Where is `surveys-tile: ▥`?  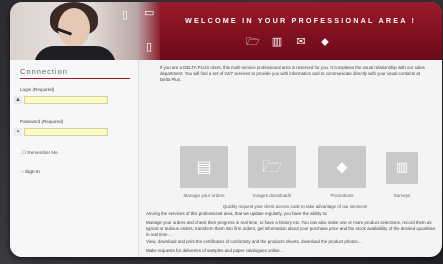
surveys-tile: ▥ is located at coordinates (402, 168).